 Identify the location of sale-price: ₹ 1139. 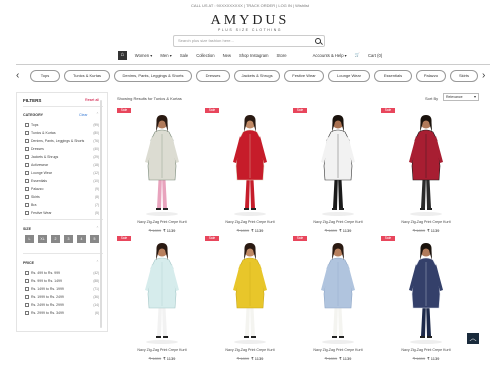
(169, 230).